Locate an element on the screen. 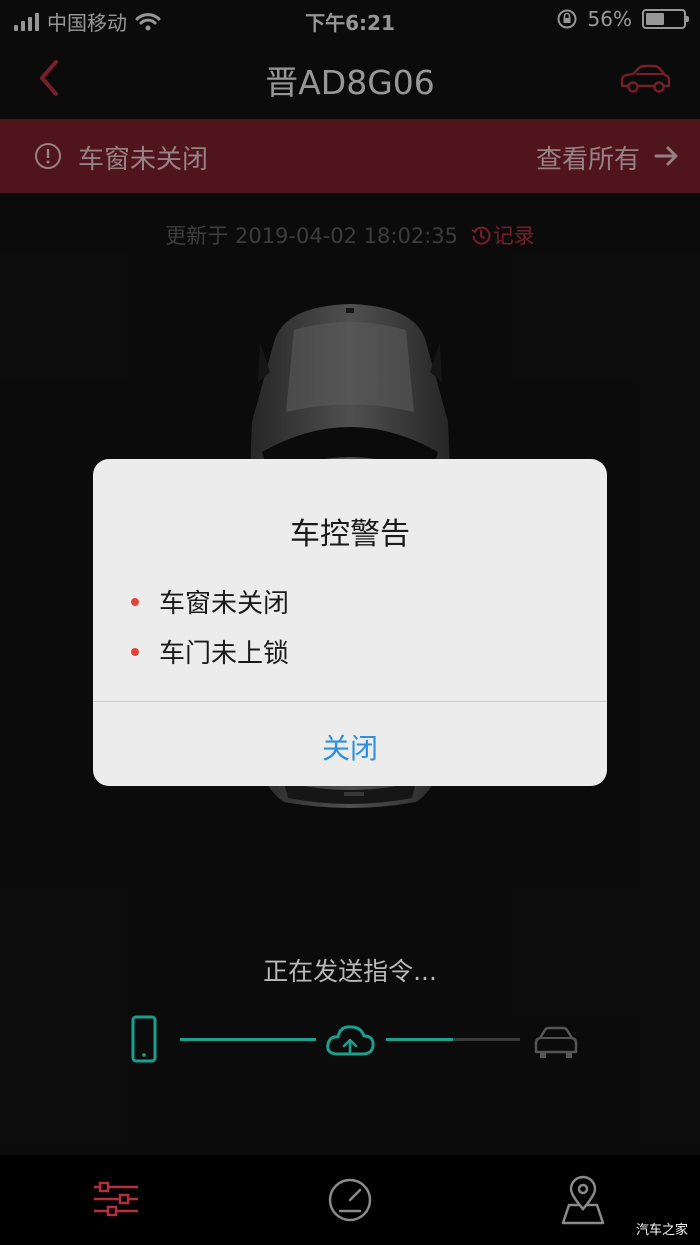 Image resolution: width=700 pixels, height=1245 pixels. dialog-title: 车控警告 is located at coordinates (350, 534).